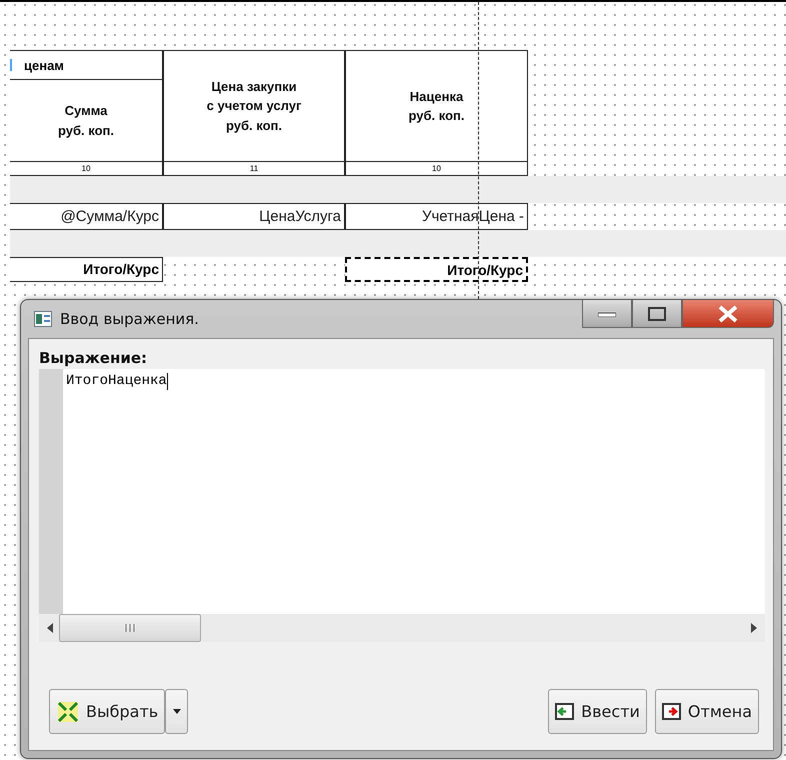 This screenshot has width=786, height=760. I want to click on detail-field: УчетнаяЦена -, so click(436, 216).